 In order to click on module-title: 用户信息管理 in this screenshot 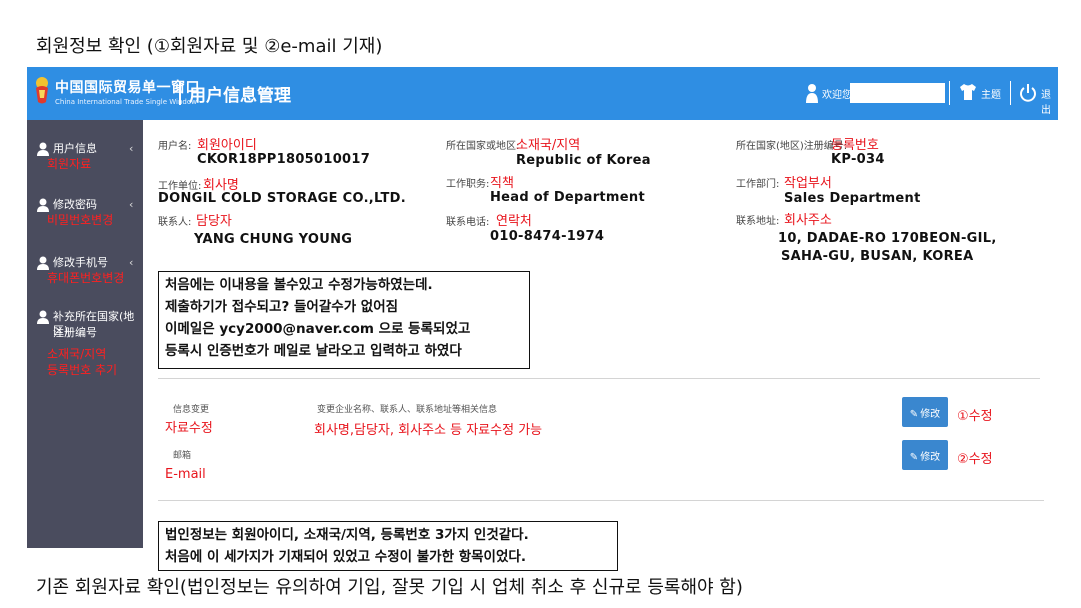, I will do `click(240, 96)`.